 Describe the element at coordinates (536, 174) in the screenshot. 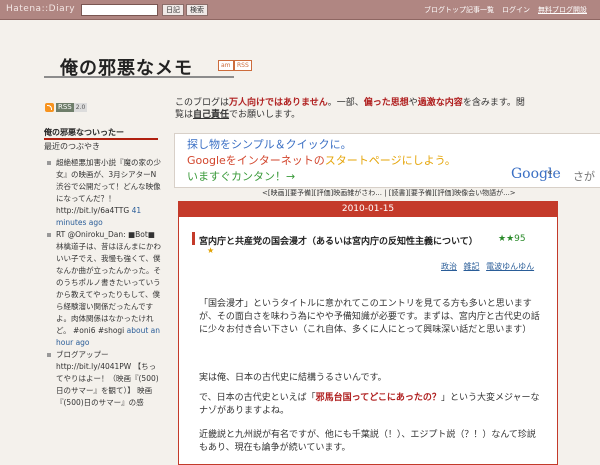

I see `google-logo: Google` at that location.